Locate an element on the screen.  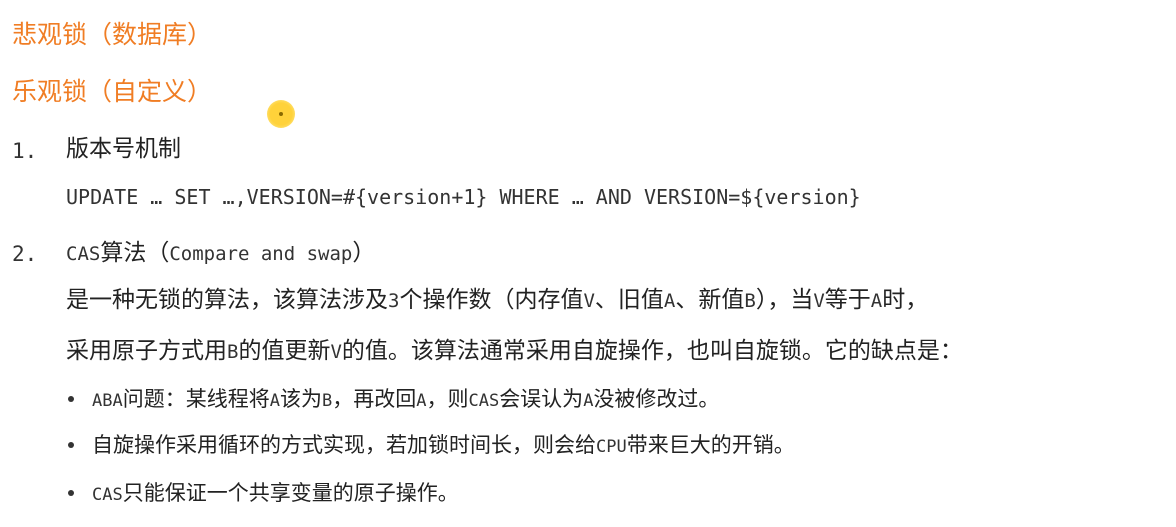
item2-title-english: Compare and swap is located at coordinates (261, 254).